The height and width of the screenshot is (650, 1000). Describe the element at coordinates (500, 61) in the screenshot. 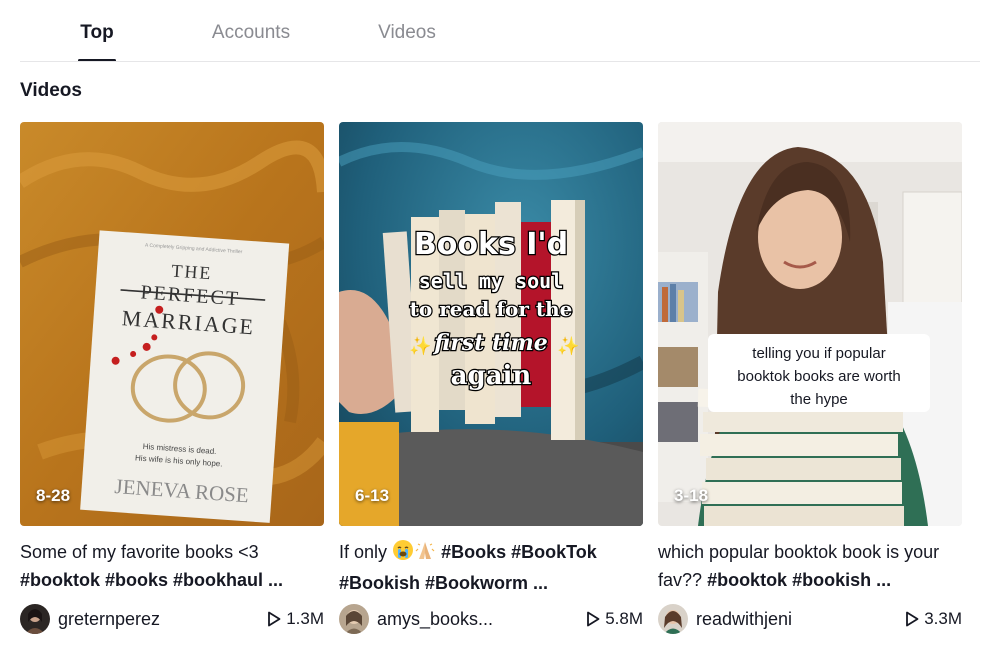

I see `tabs-divider` at that location.